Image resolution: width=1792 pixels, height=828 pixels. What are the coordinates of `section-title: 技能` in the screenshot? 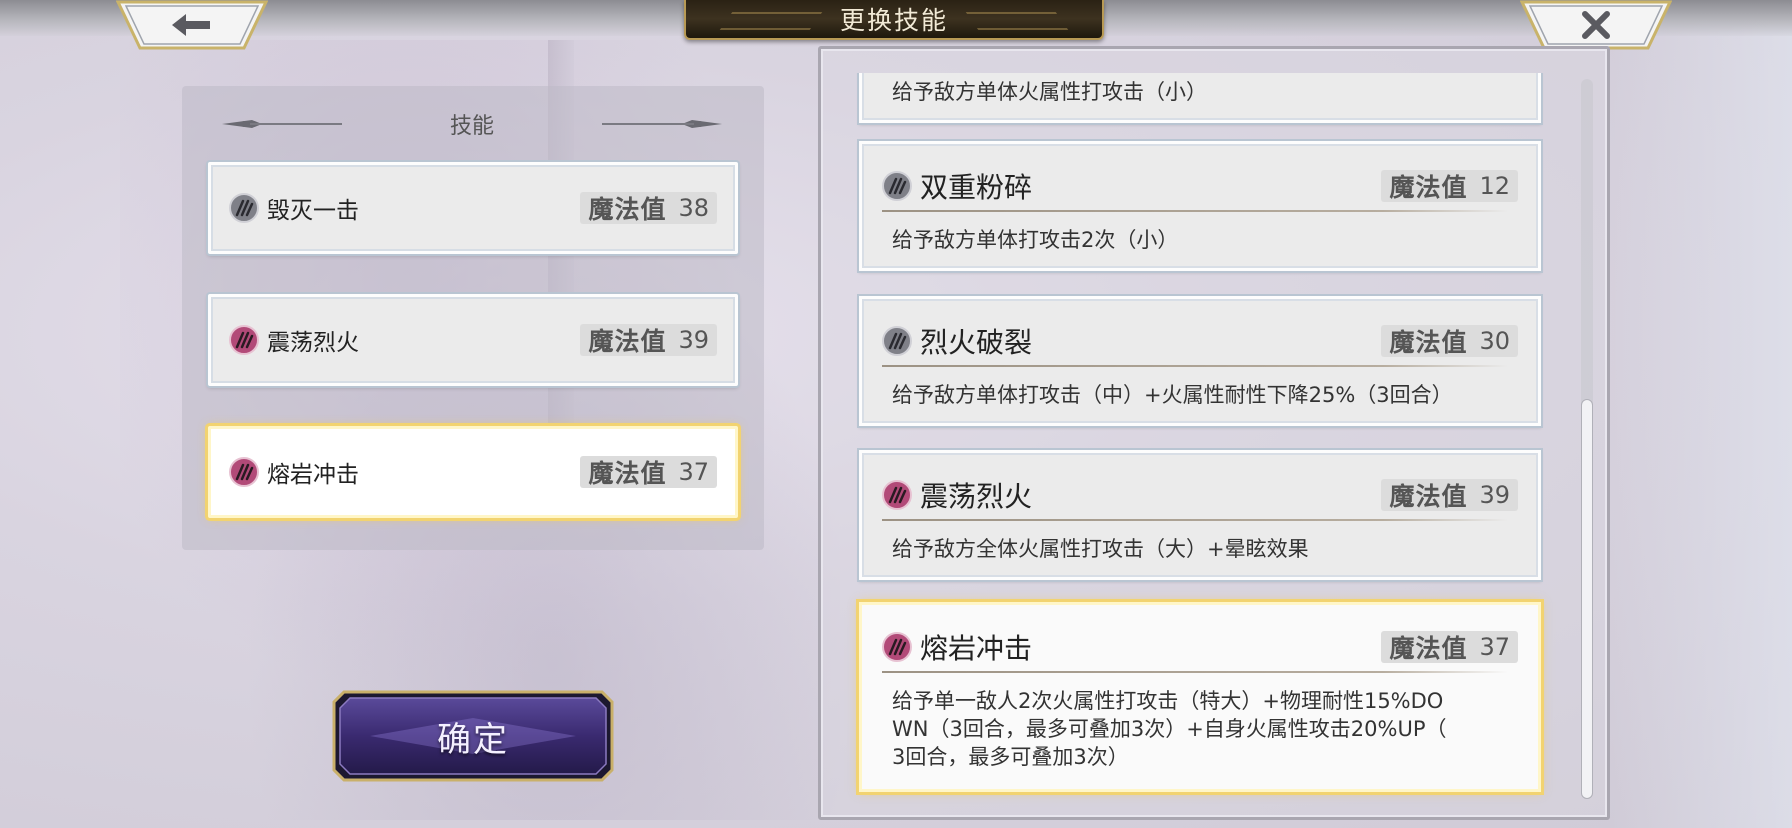 It's located at (471, 126).